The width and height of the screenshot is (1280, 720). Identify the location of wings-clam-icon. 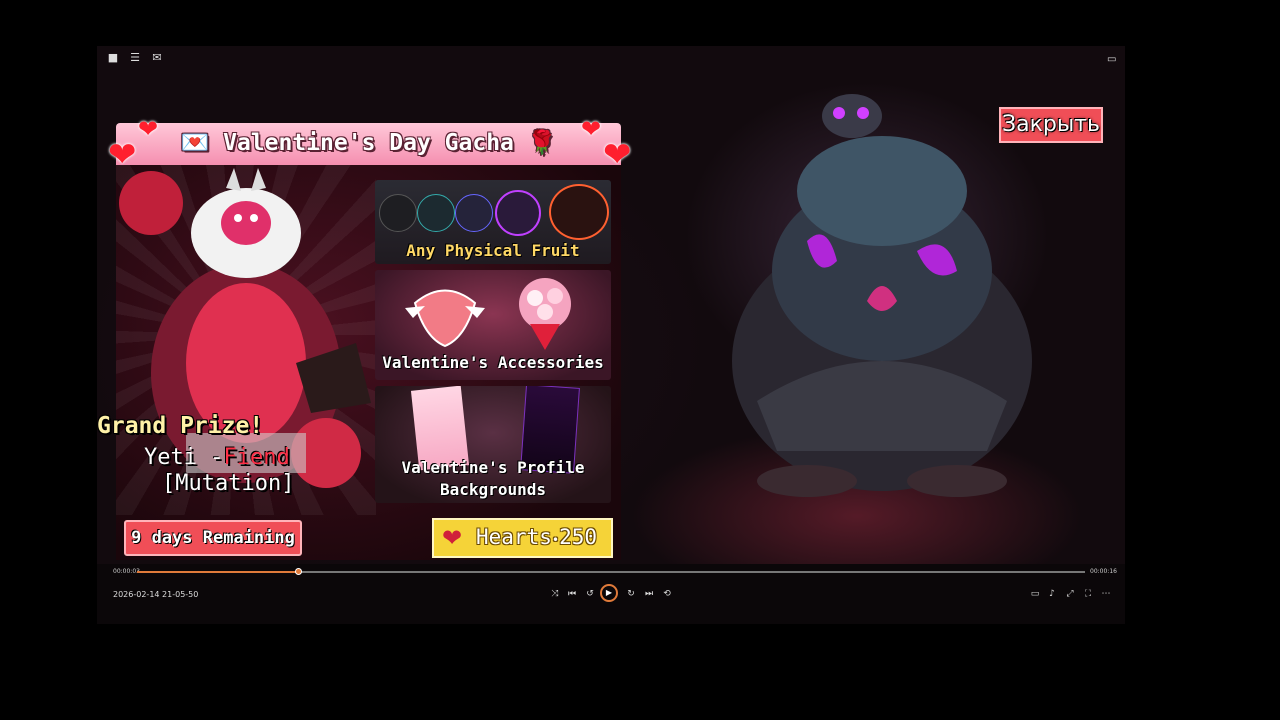
(445, 318).